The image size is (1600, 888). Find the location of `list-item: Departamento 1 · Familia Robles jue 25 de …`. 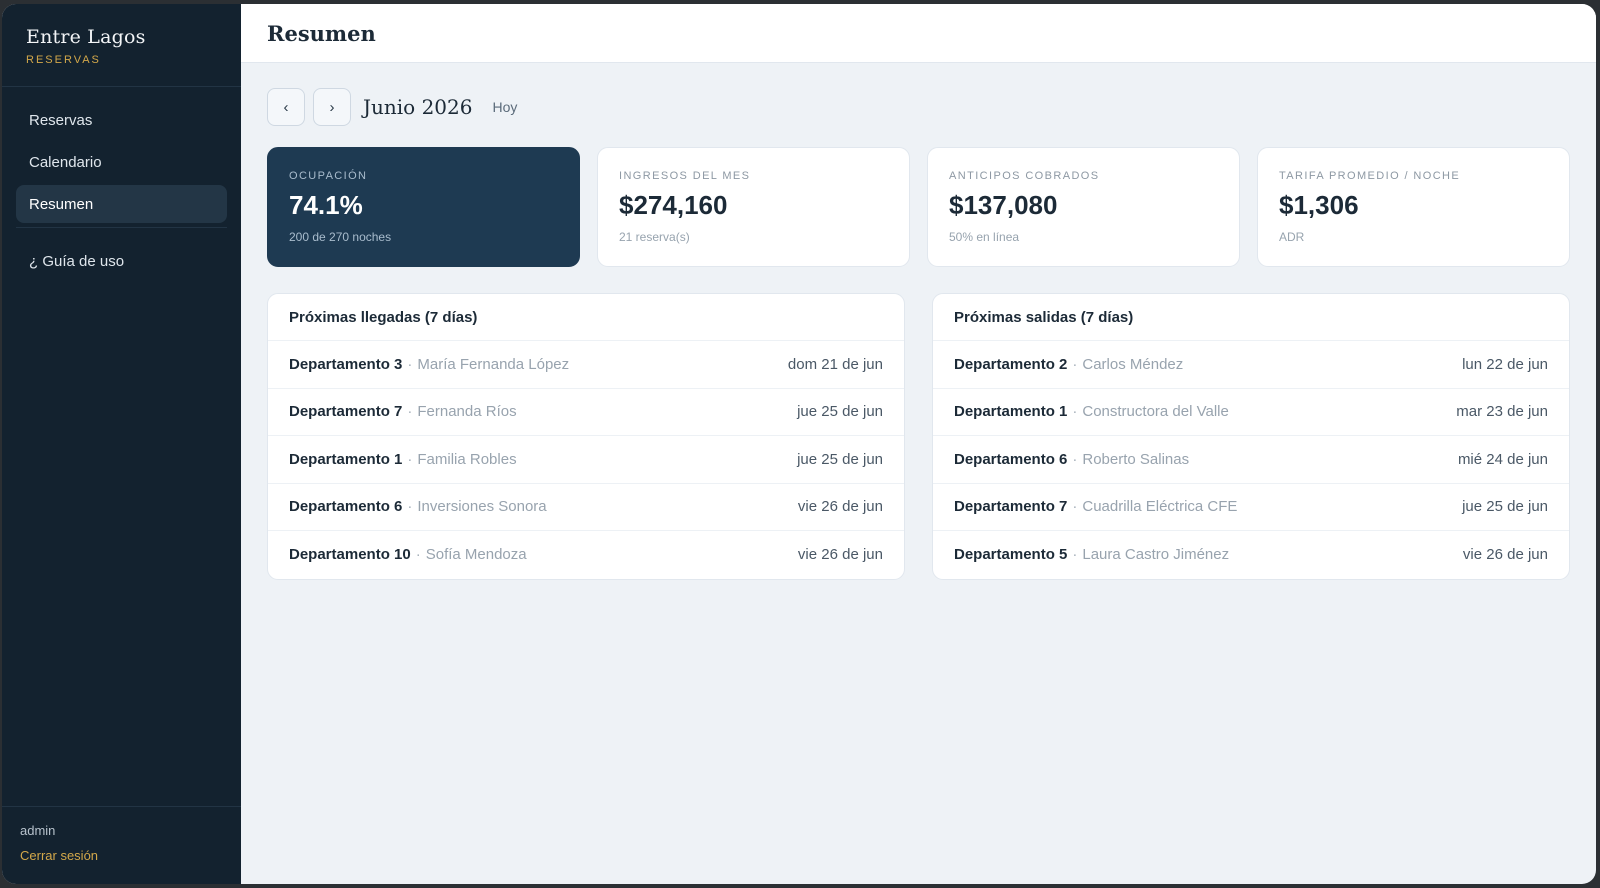

list-item: Departamento 1 · Familia Robles jue 25 de … is located at coordinates (586, 460).